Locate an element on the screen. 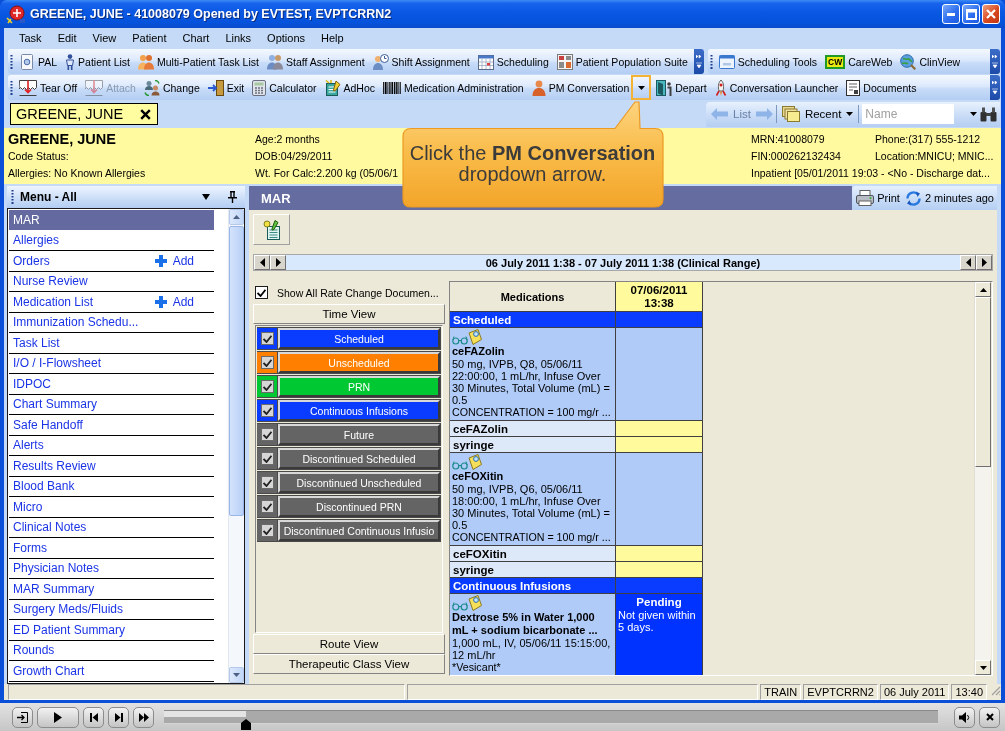 Image resolution: width=1005 pixels, height=731 pixels. notepad-button is located at coordinates (271, 229).